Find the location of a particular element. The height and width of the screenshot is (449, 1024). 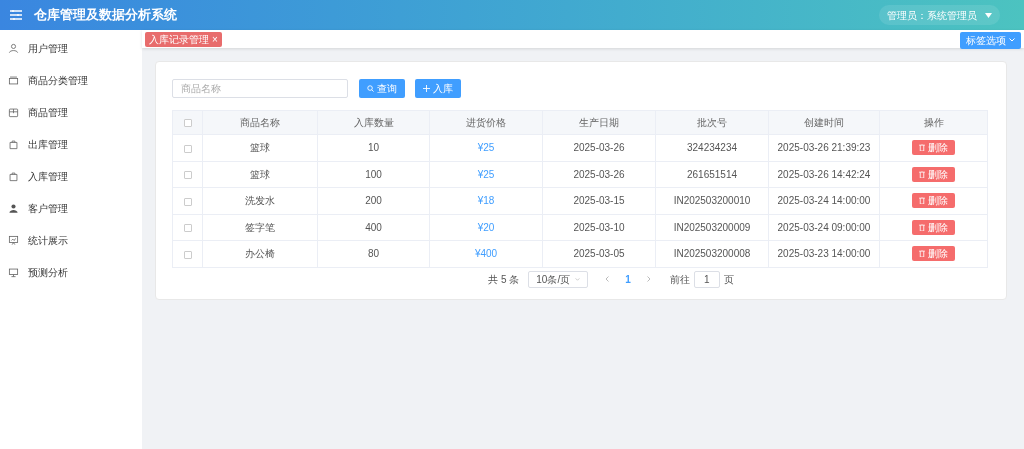

chart-icon is located at coordinates (13, 240).